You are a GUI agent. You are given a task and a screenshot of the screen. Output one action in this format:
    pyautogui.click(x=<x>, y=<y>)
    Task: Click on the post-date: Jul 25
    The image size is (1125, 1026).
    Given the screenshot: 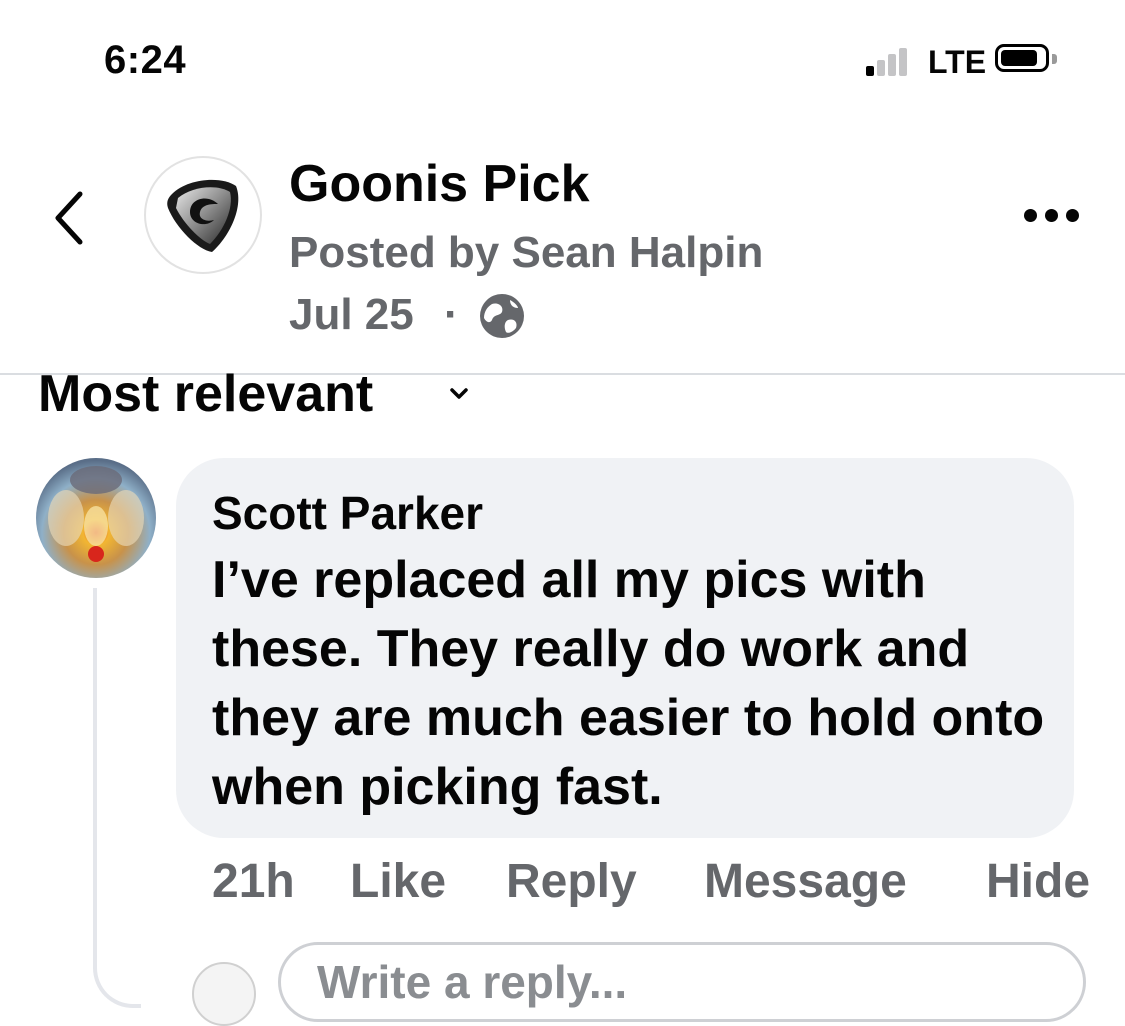 What is the action you would take?
    pyautogui.click(x=351, y=315)
    